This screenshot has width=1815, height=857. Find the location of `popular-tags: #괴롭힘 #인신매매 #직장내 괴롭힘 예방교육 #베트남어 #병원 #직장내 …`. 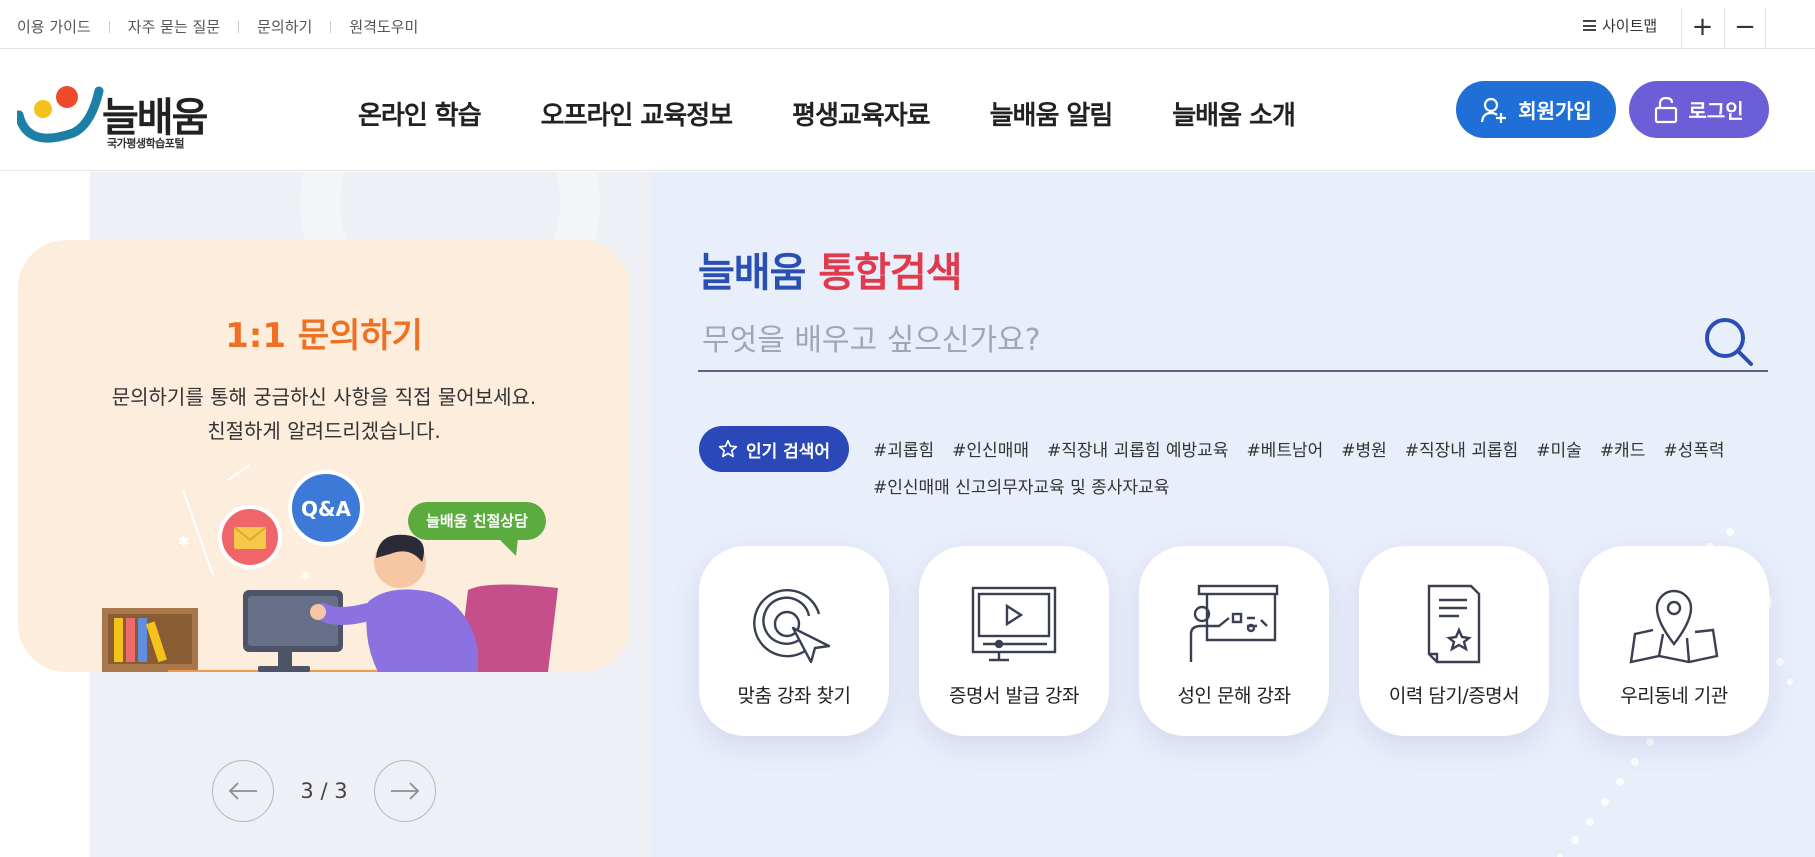

popular-tags: #괴롭힘 #인신매매 #직장내 괴롭힘 예방교육 #베트남어 #병원 #직장내 … is located at coordinates (1323, 467).